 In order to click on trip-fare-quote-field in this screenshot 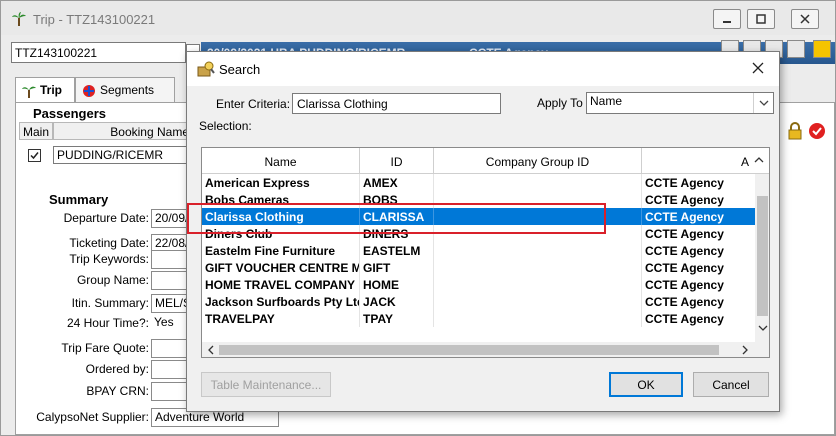, I will do `click(170, 348)`.